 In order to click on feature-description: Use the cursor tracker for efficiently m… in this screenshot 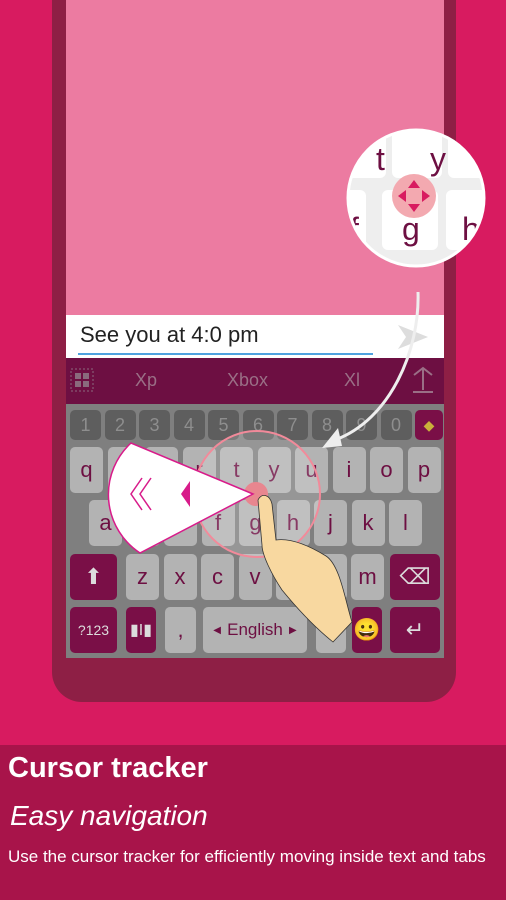, I will do `click(247, 856)`.